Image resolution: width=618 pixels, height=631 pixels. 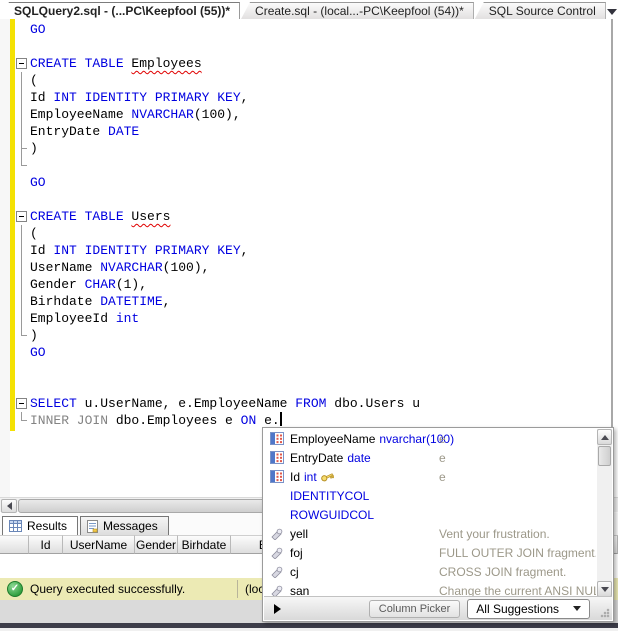 I want to click on code-token: Employees, so click(x=166, y=63).